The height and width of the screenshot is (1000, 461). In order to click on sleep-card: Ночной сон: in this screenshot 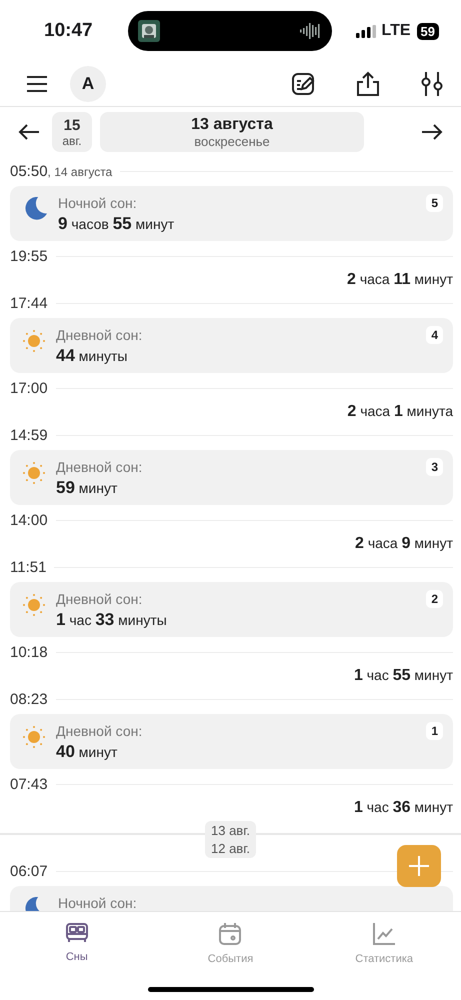, I will do `click(231, 898)`.